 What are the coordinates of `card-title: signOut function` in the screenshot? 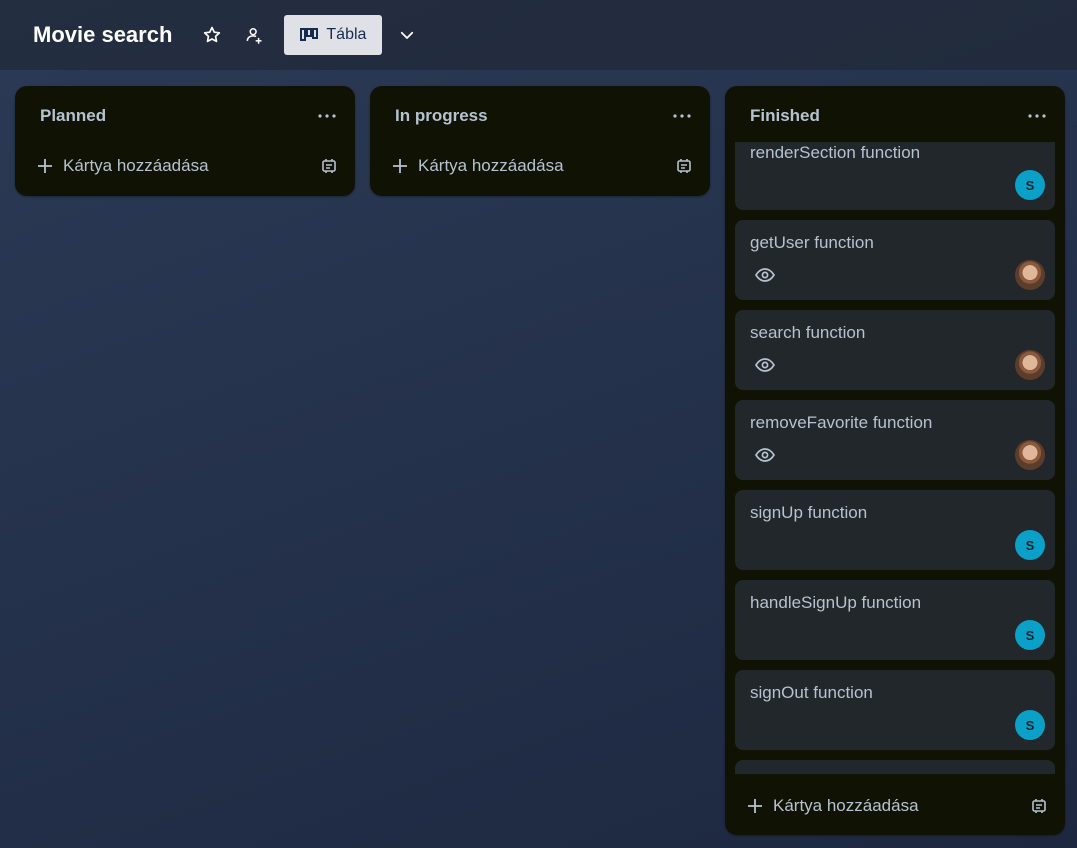 It's located at (811, 692).